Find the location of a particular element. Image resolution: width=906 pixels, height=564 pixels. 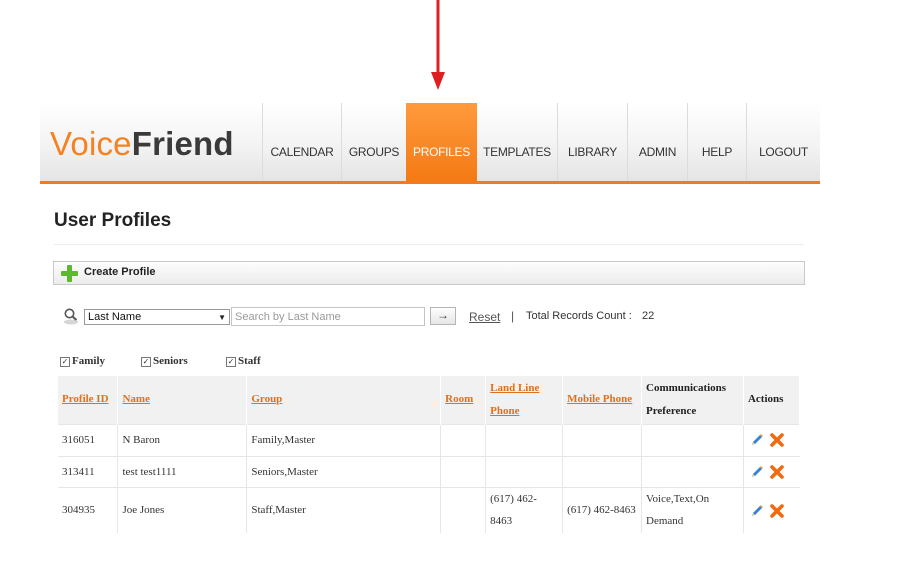

nav-admin-label: ADMIN is located at coordinates (657, 152).